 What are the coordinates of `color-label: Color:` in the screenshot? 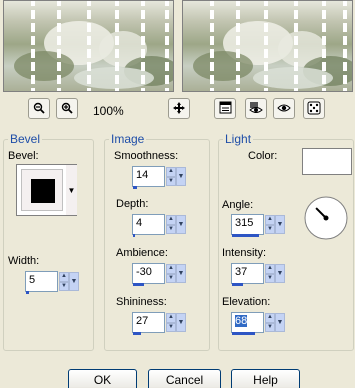 It's located at (263, 156).